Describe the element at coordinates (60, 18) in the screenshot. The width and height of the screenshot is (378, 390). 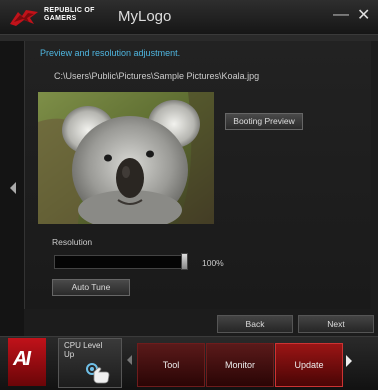
I see `brand-line-2: GAMERS` at that location.